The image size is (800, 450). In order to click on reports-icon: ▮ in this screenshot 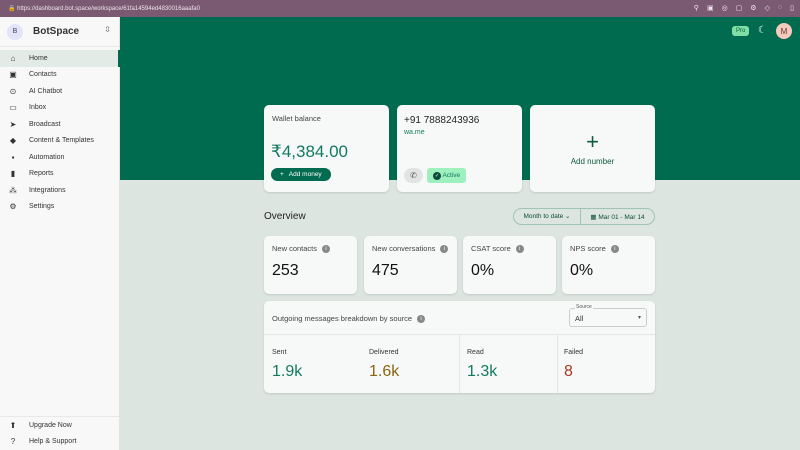, I will do `click(13, 174)`.